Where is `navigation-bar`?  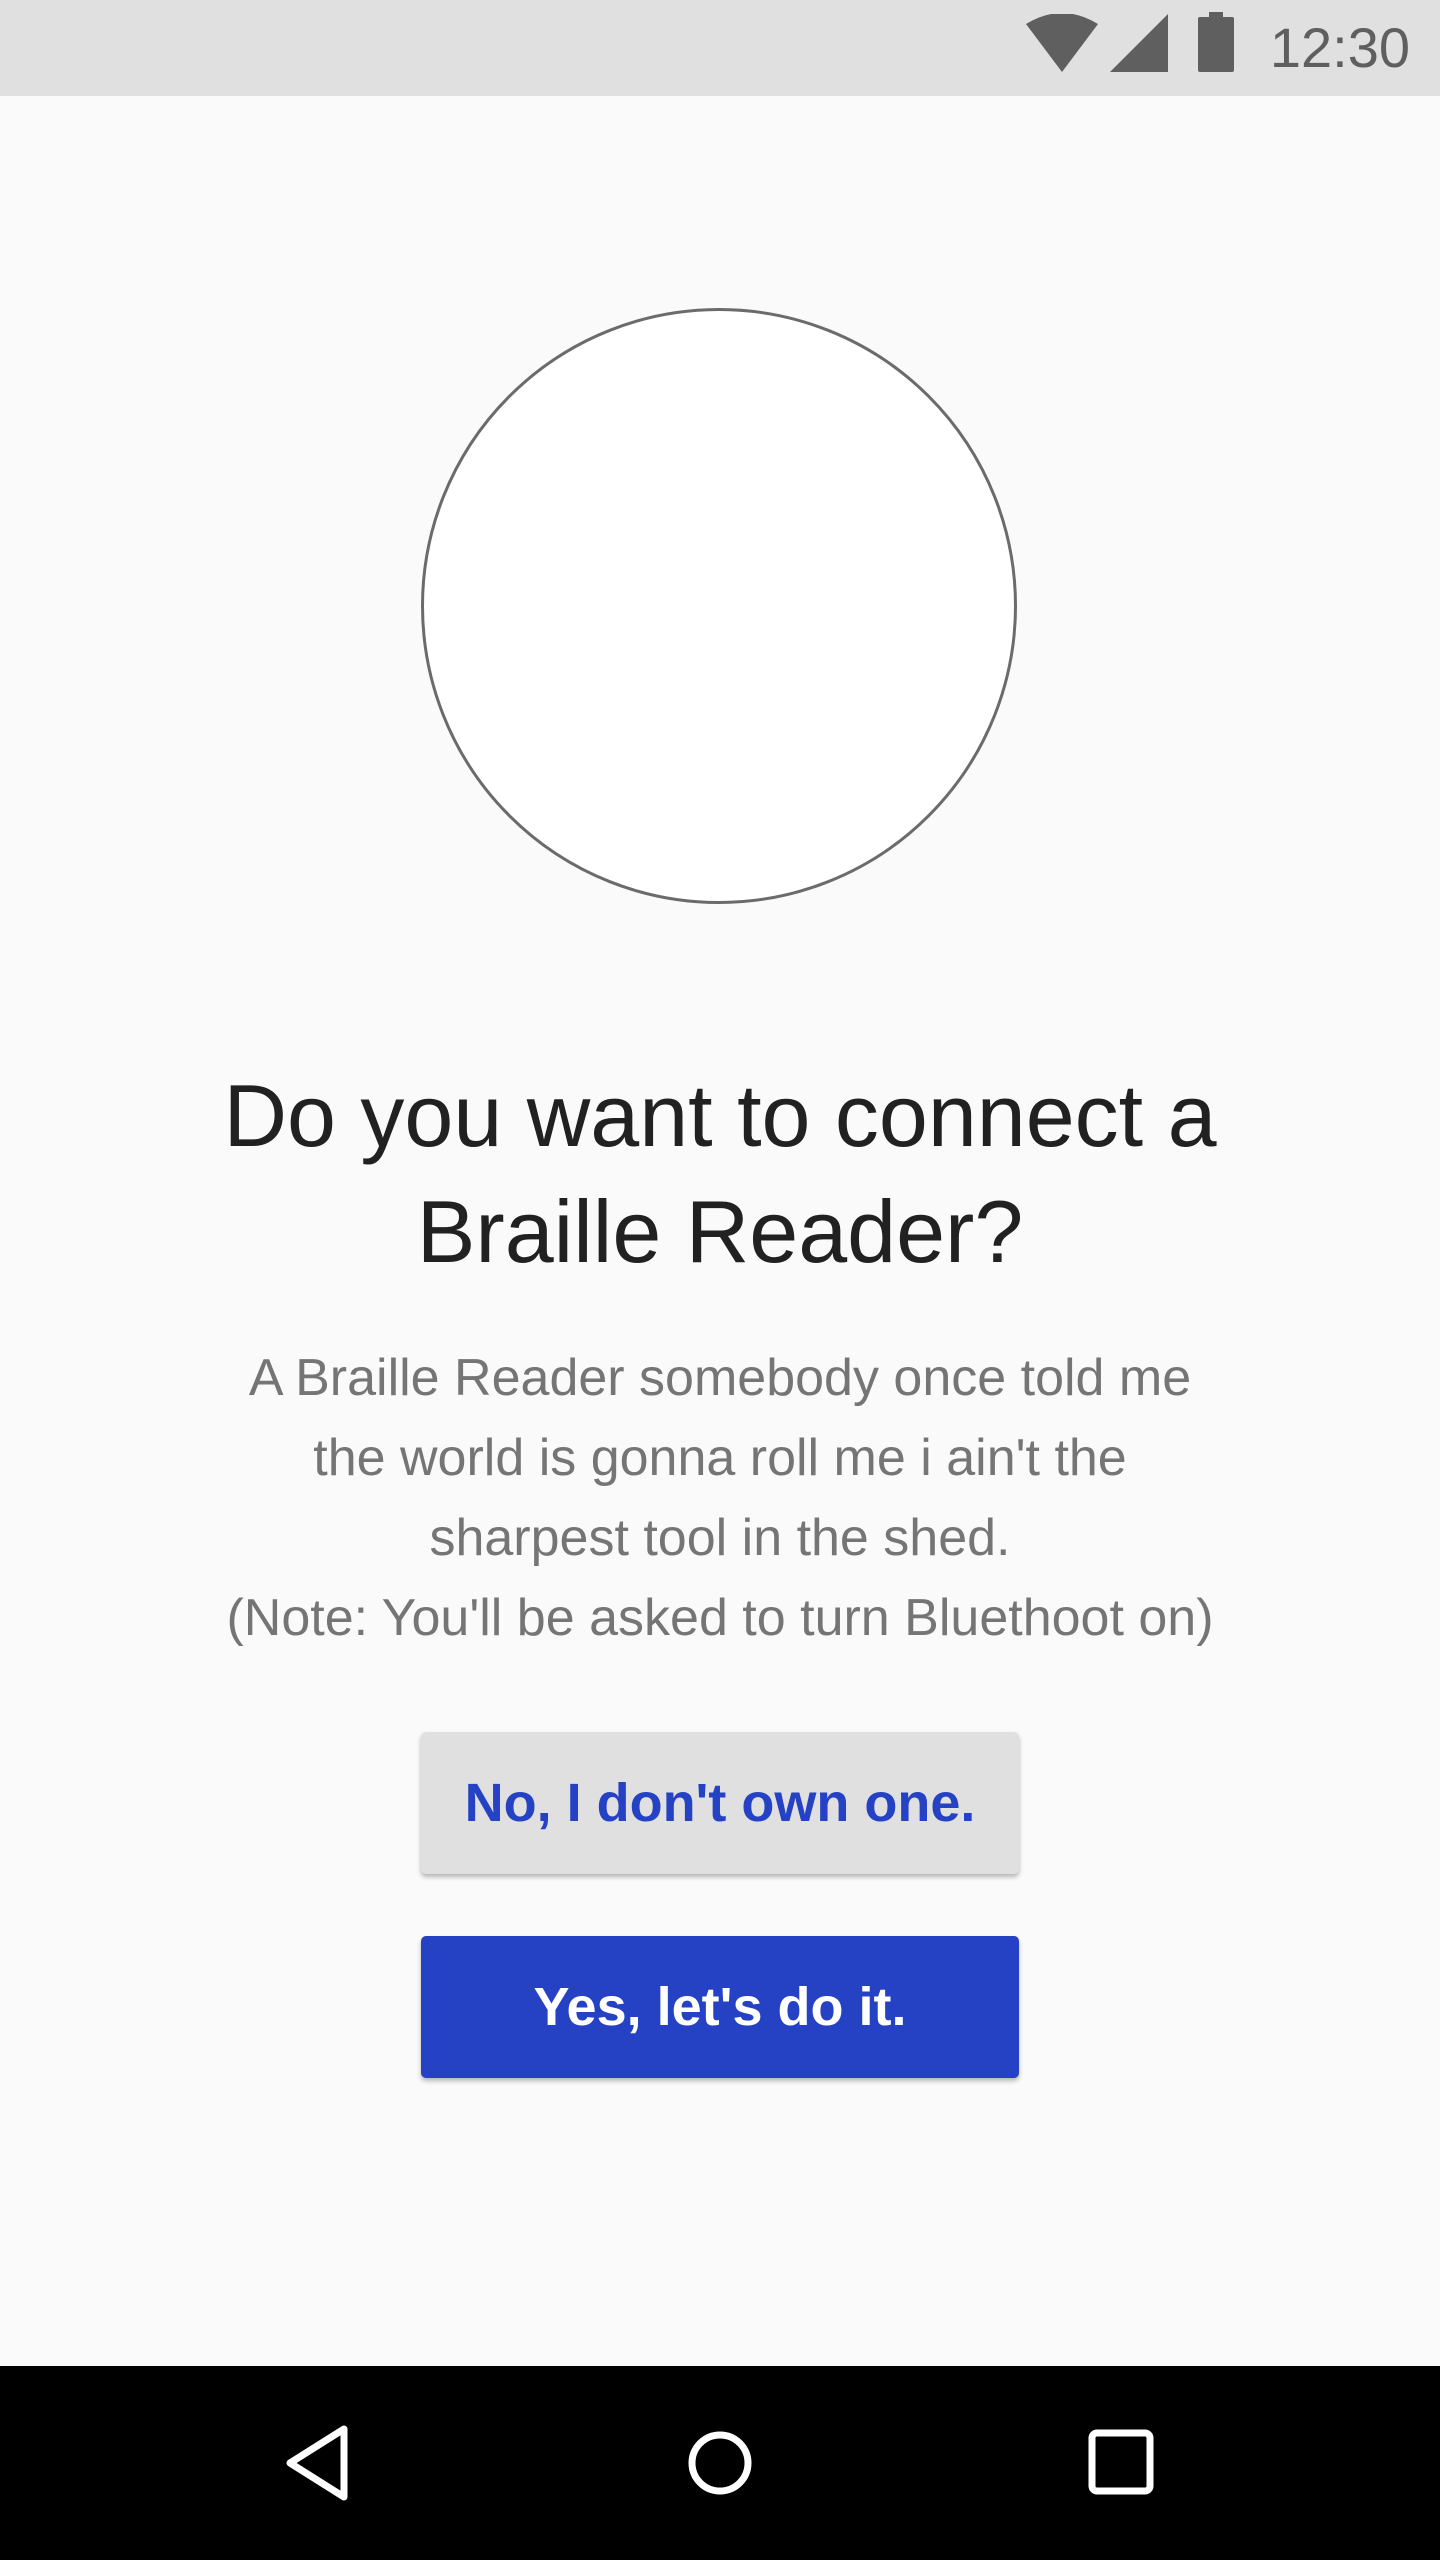
navigation-bar is located at coordinates (720, 2463).